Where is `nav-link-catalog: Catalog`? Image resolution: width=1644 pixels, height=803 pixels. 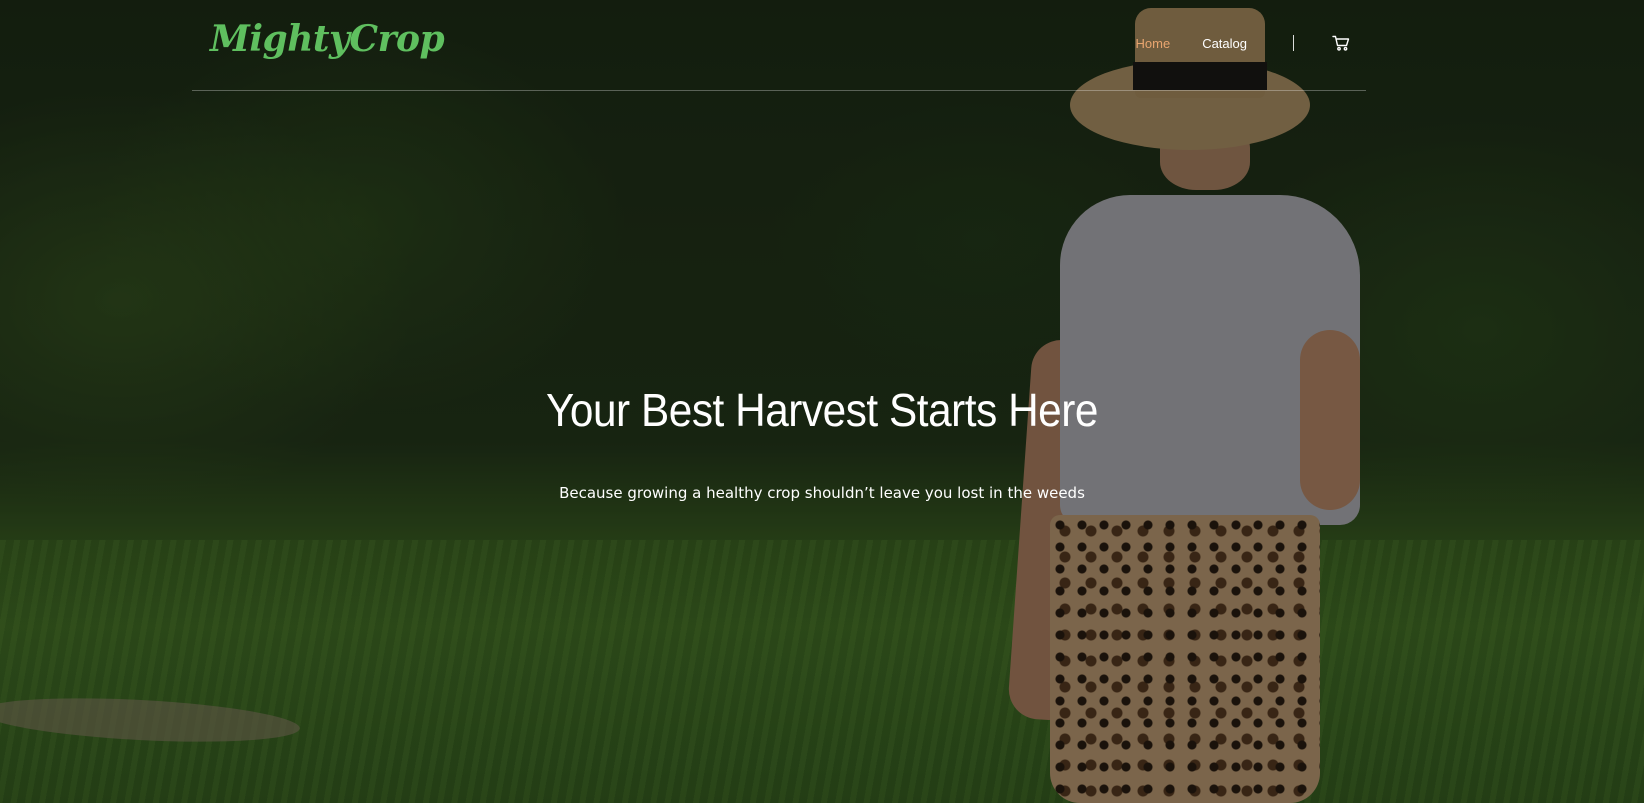
nav-link-catalog: Catalog is located at coordinates (1224, 43).